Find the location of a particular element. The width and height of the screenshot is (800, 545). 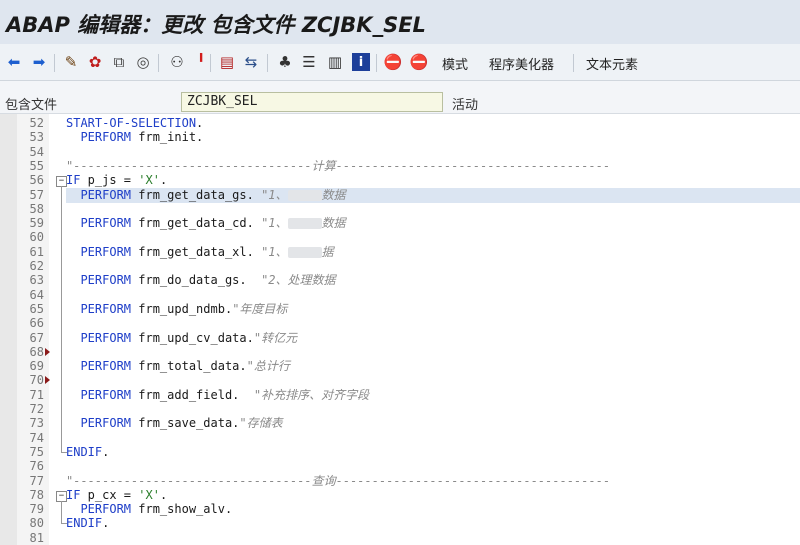

code-line: 67 PERFORM frm_upd_cv_data."转亿元 is located at coordinates (400, 338).